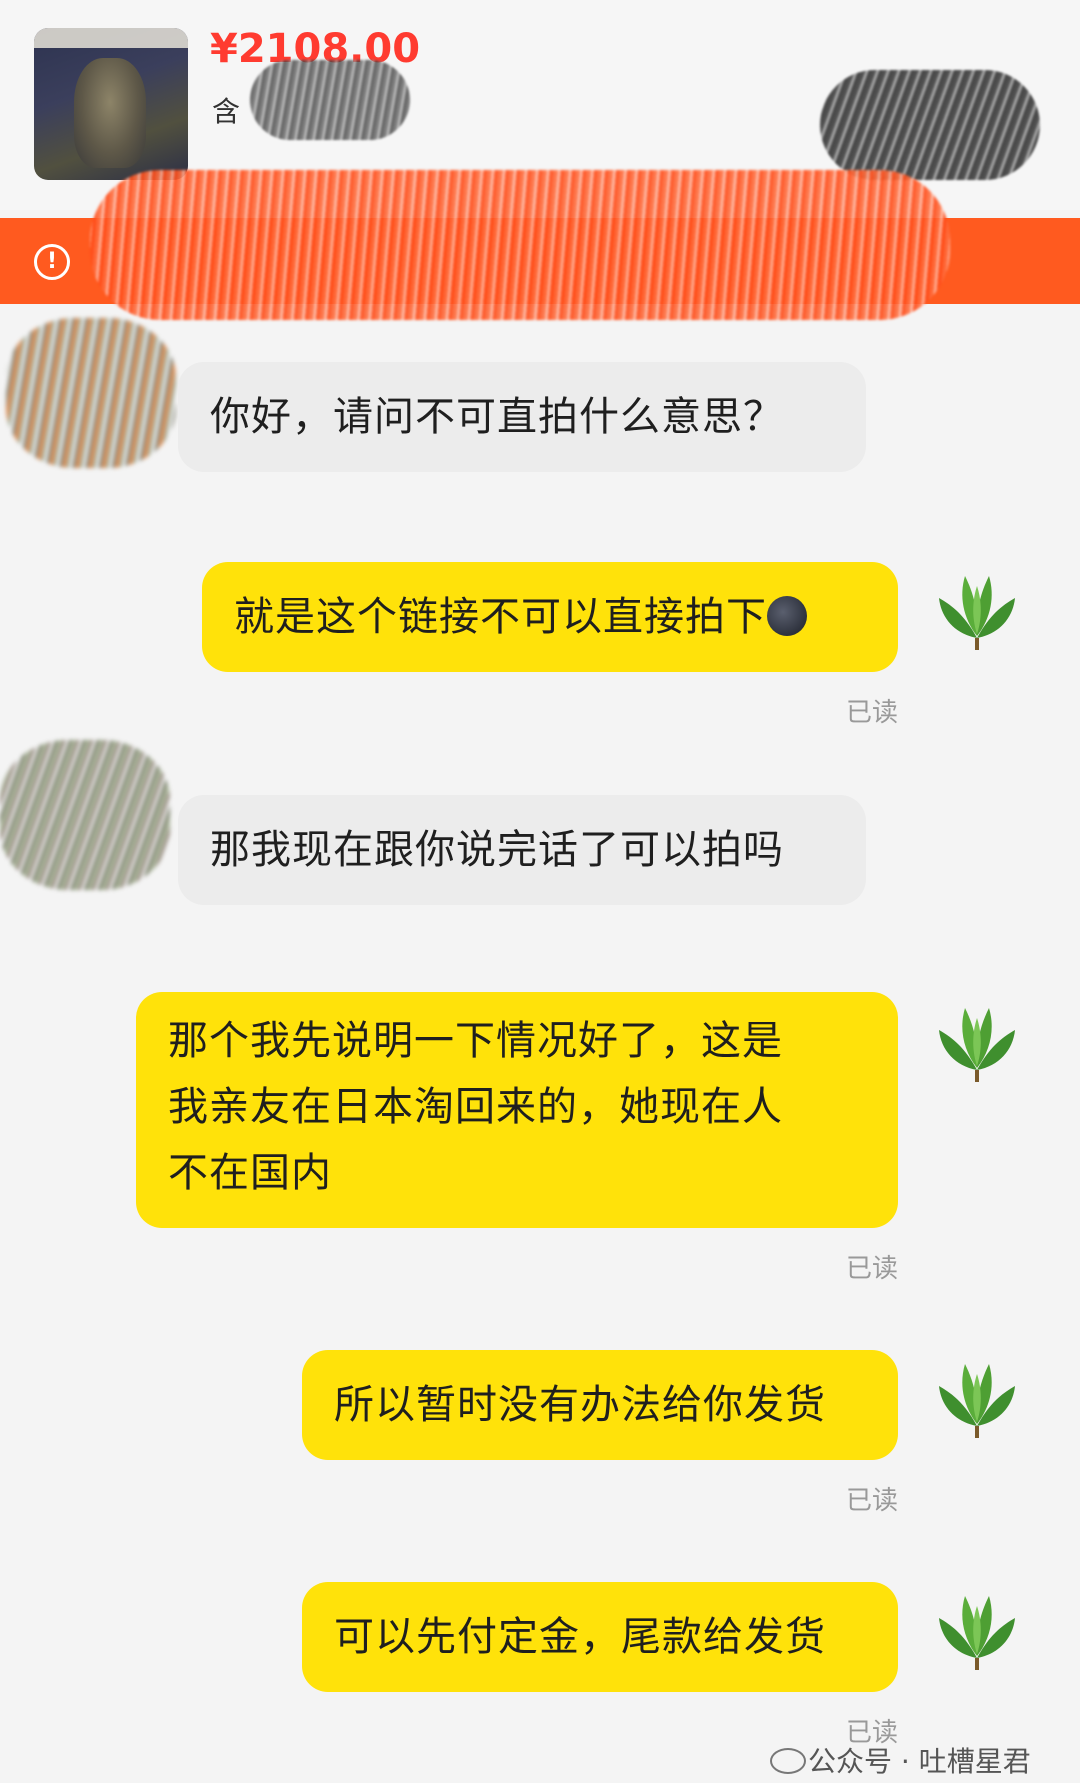 This screenshot has height=1783, width=1080. I want to click on watermark-text: 公众号 · 吐槽星君, so click(919, 1761).